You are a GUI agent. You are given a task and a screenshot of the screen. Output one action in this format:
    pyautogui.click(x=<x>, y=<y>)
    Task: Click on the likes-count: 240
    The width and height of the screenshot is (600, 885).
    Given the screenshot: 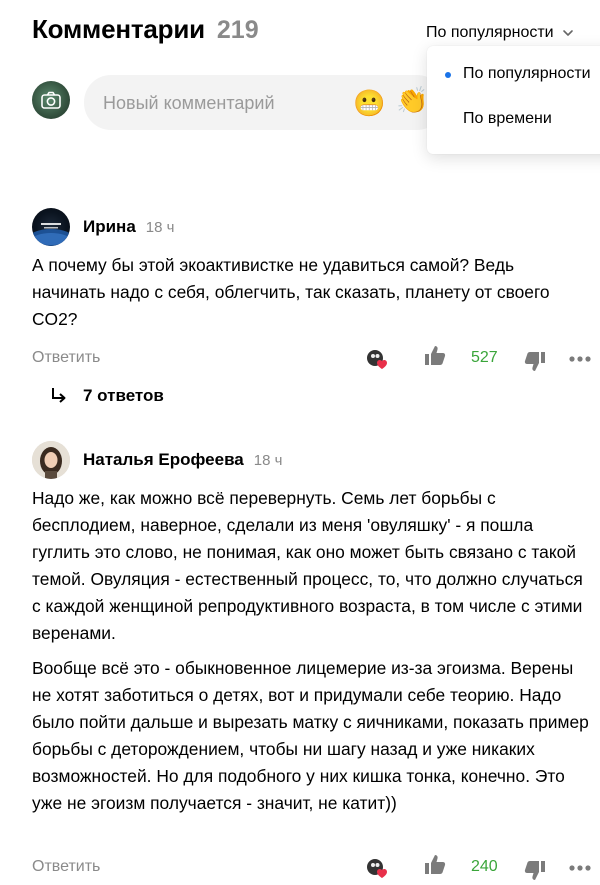 What is the action you would take?
    pyautogui.click(x=484, y=866)
    